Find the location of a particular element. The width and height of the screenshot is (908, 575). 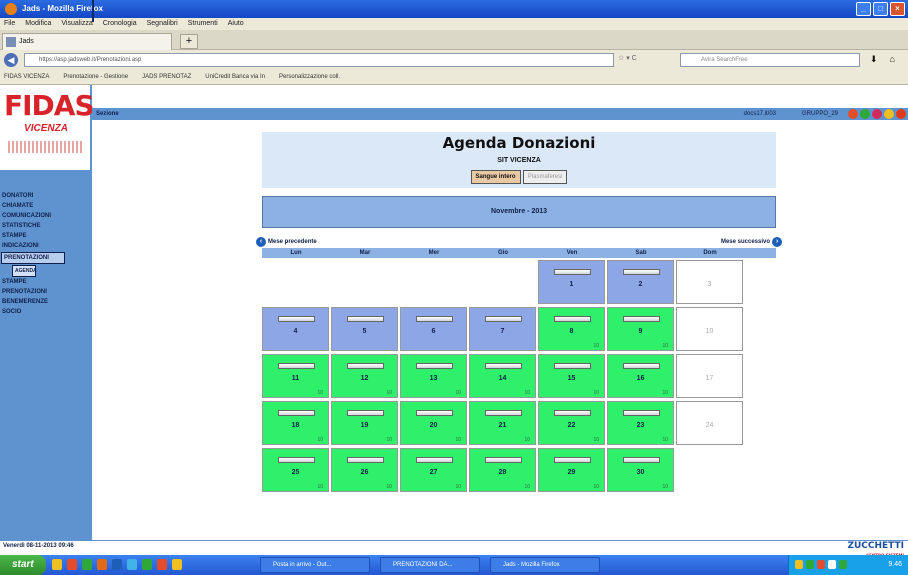

previous-month-link: ‹ Mese precedente is located at coordinates (286, 242).